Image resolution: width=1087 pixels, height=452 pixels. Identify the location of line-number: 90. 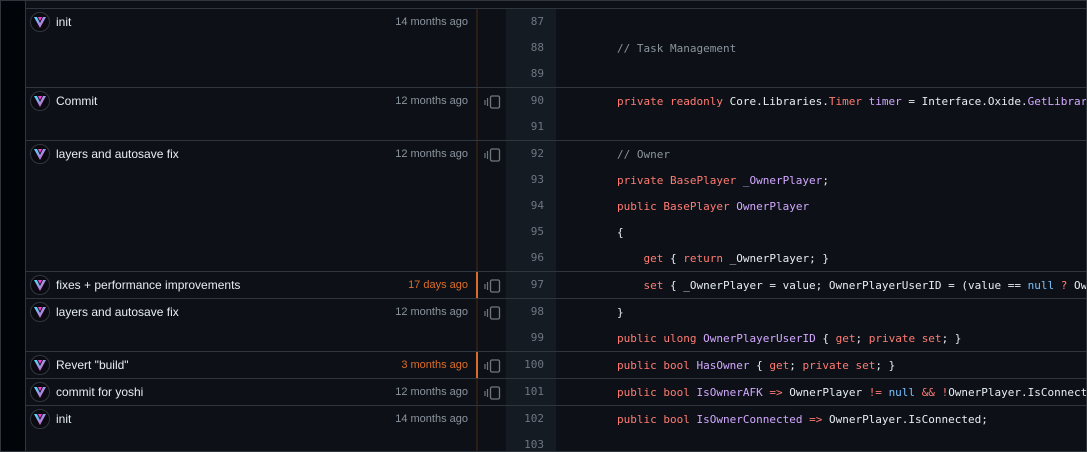
(531, 101).